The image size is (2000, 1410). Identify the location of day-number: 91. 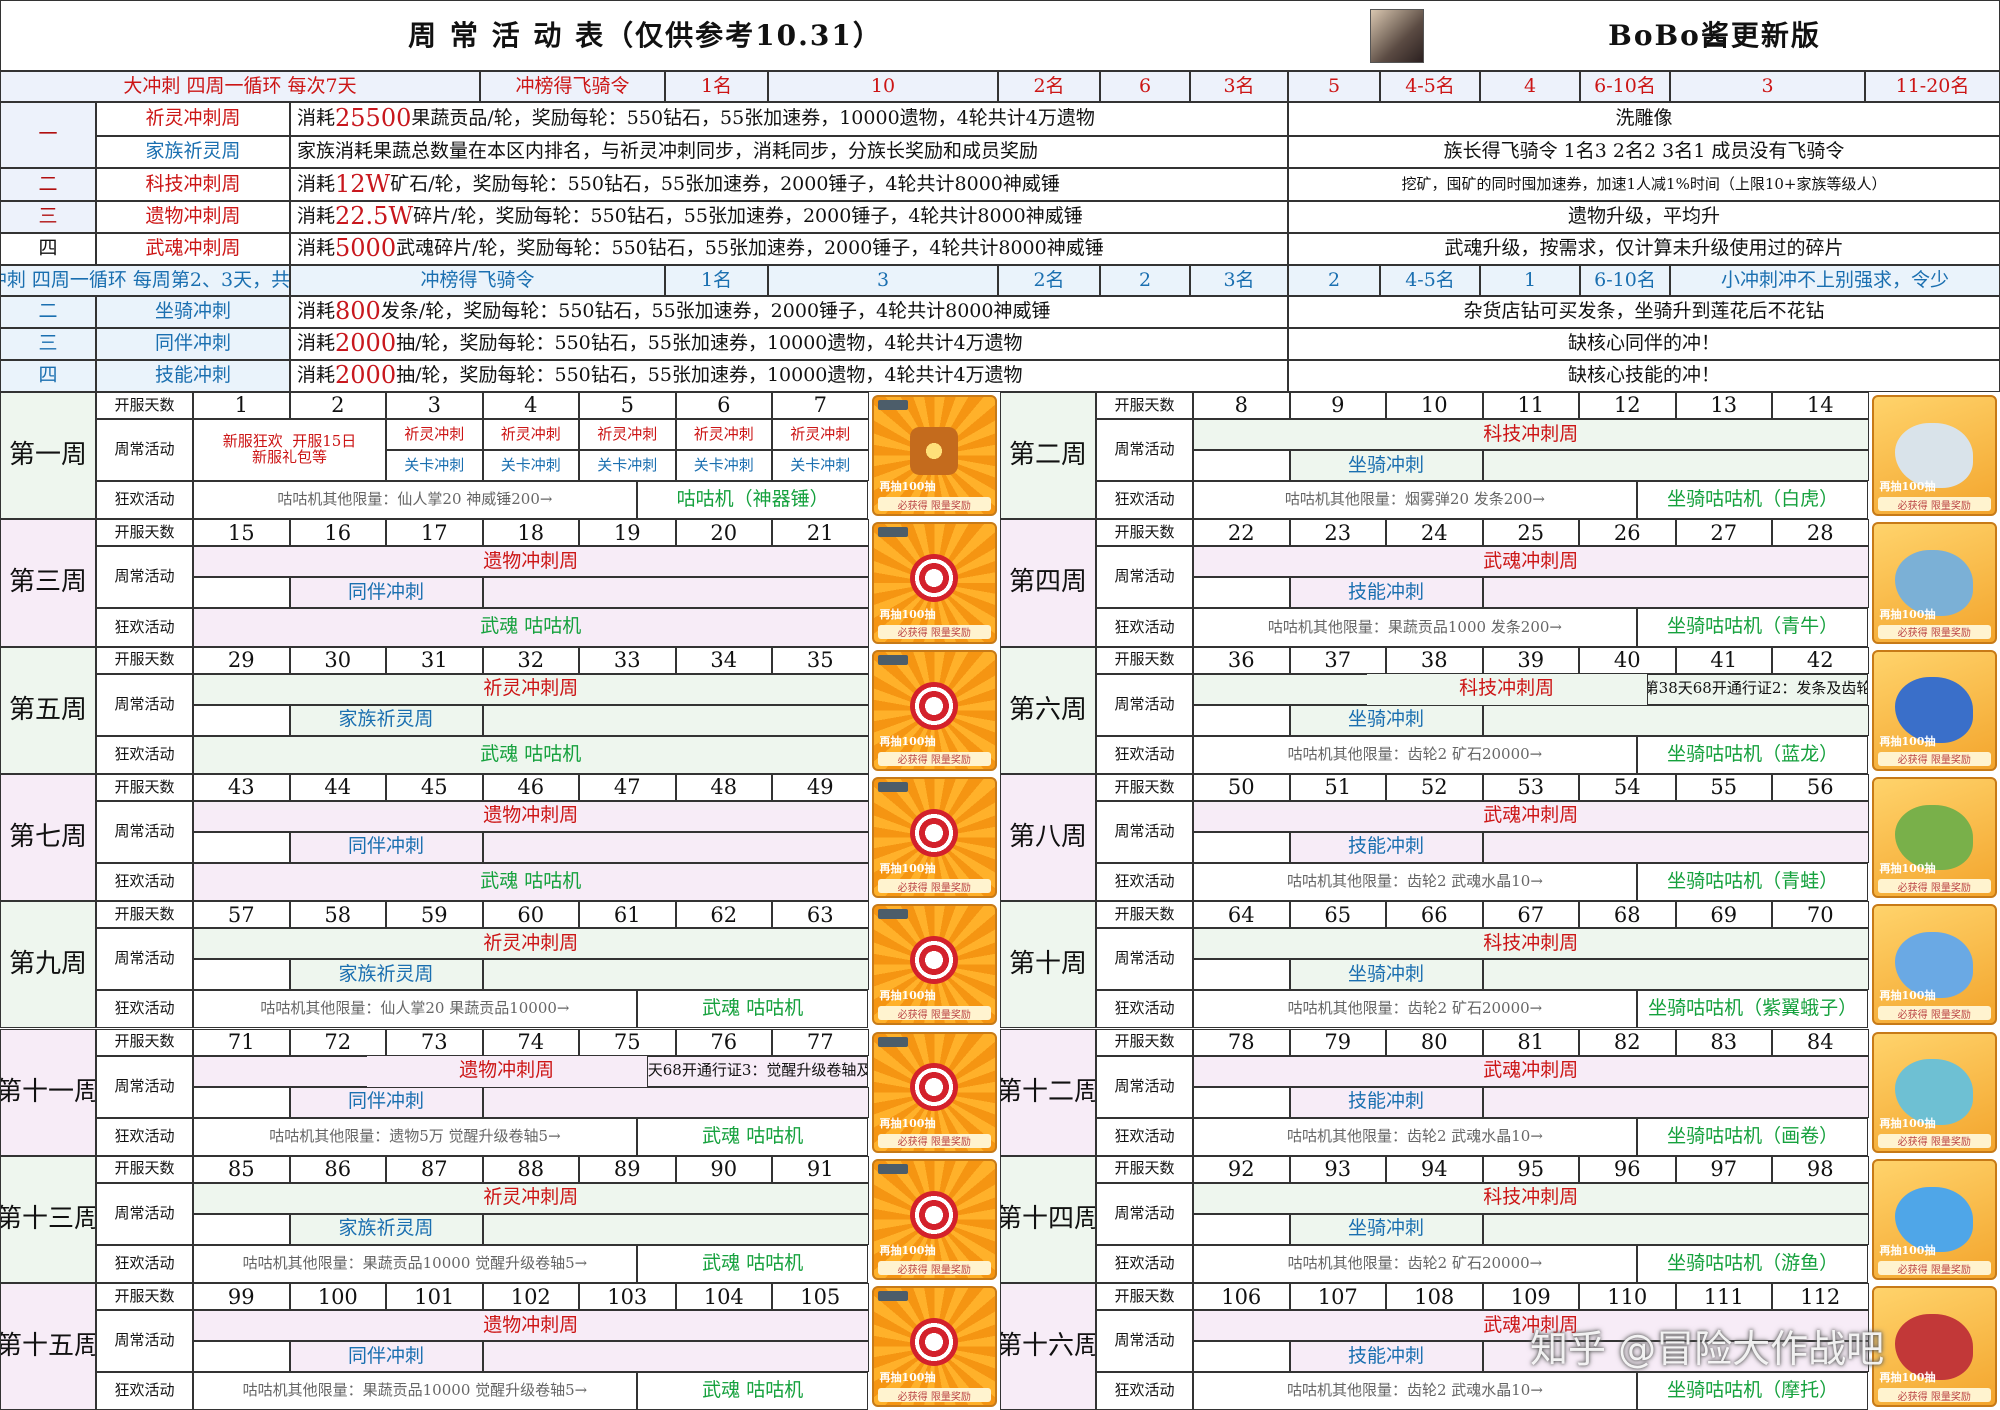
(820, 1169).